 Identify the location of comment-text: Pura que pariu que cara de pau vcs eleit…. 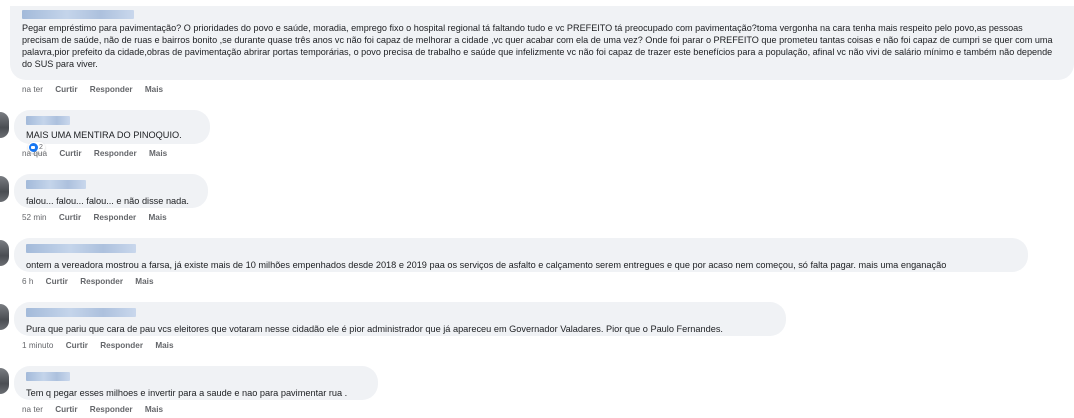
(374, 329).